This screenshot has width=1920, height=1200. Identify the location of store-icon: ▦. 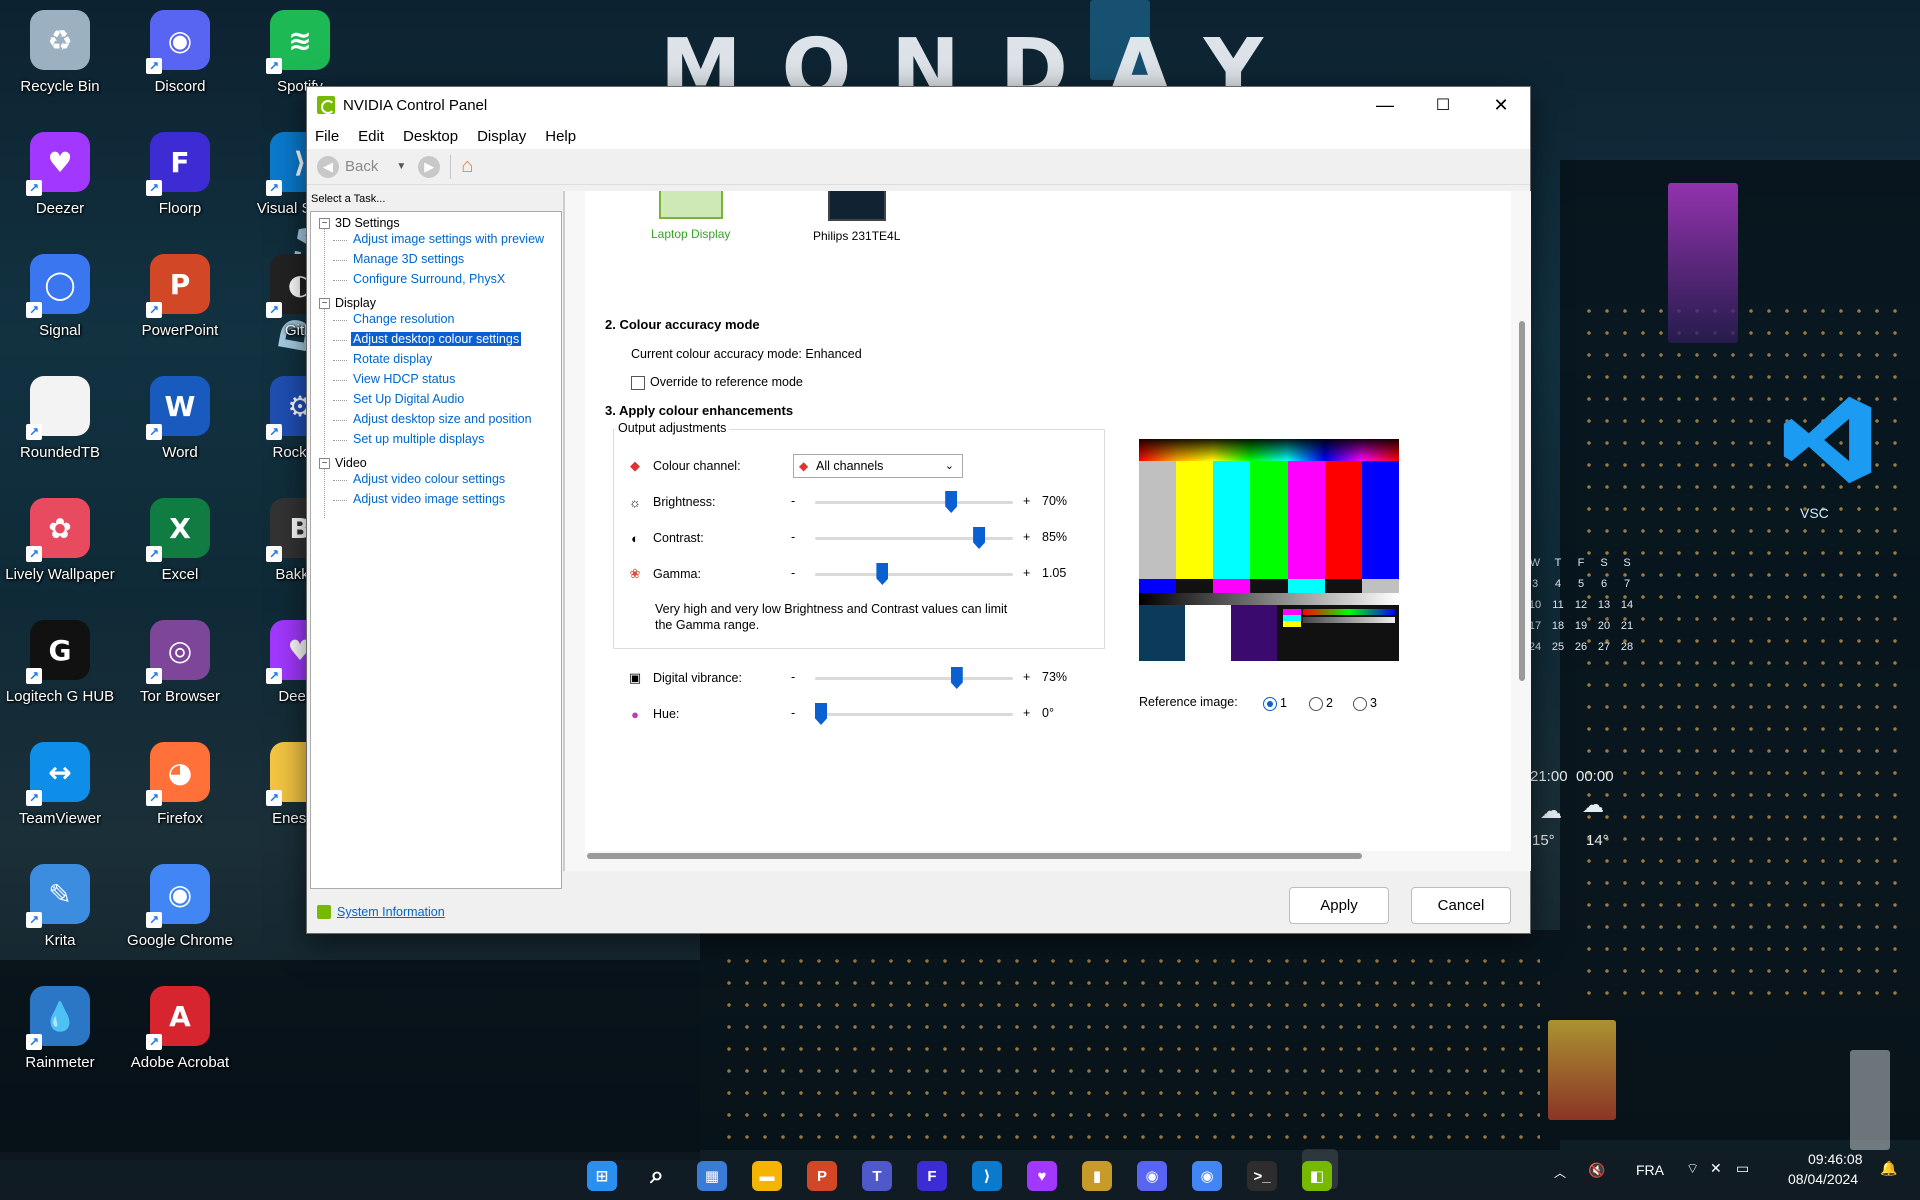
(712, 1176).